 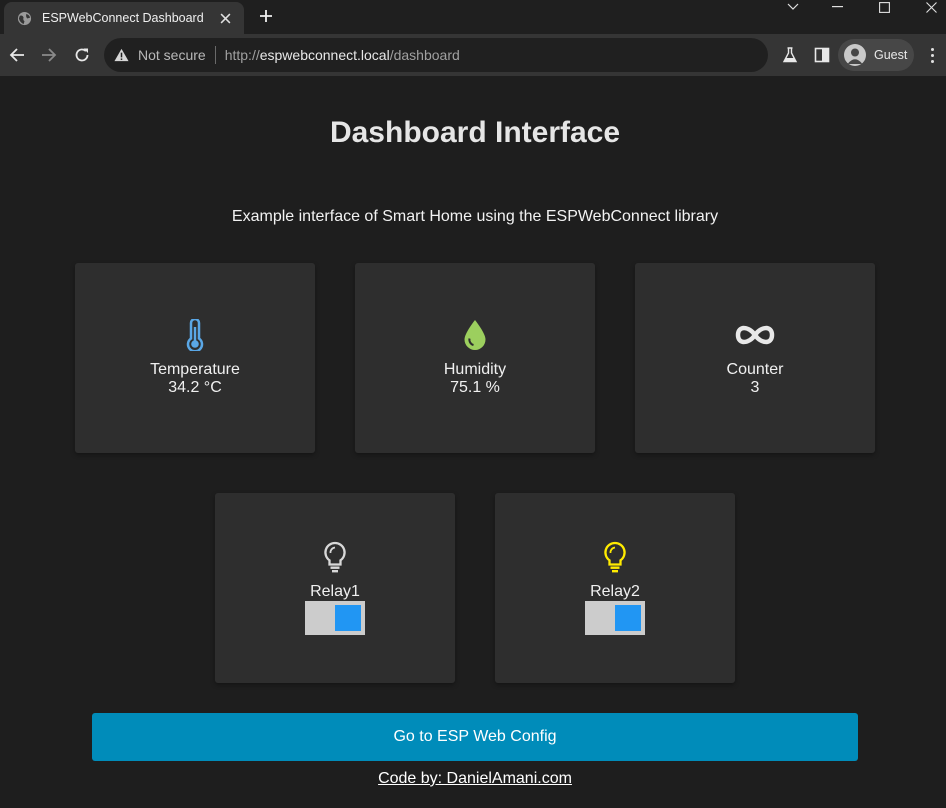 I want to click on warning-icon, so click(x=122, y=55).